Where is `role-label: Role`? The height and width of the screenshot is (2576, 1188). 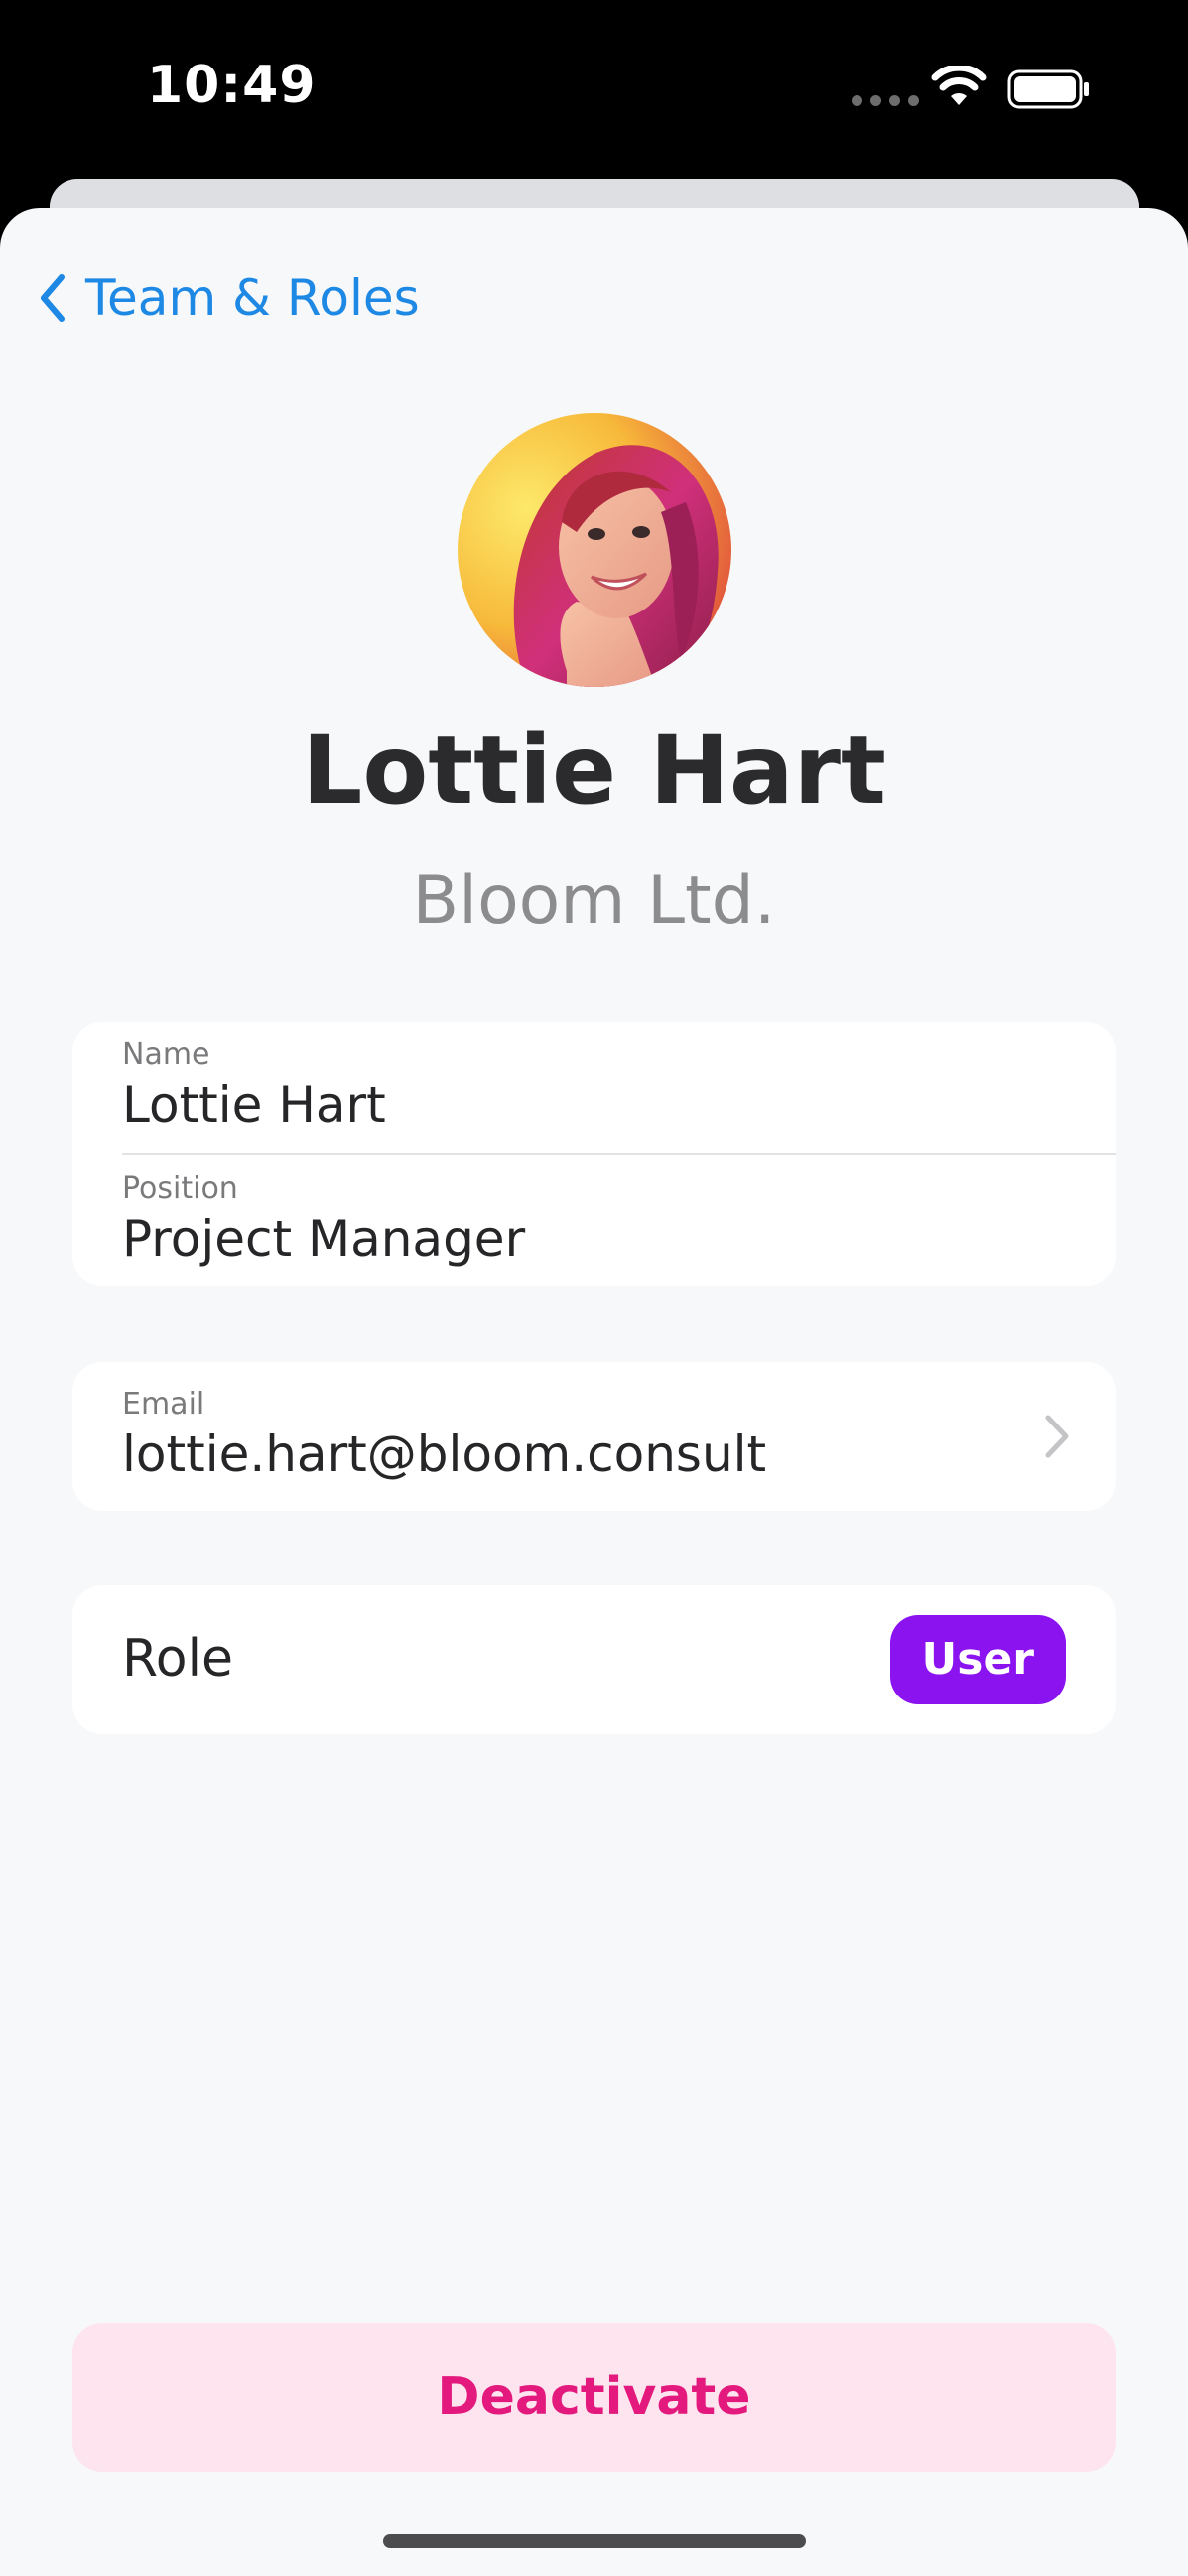 role-label: Role is located at coordinates (178, 1659).